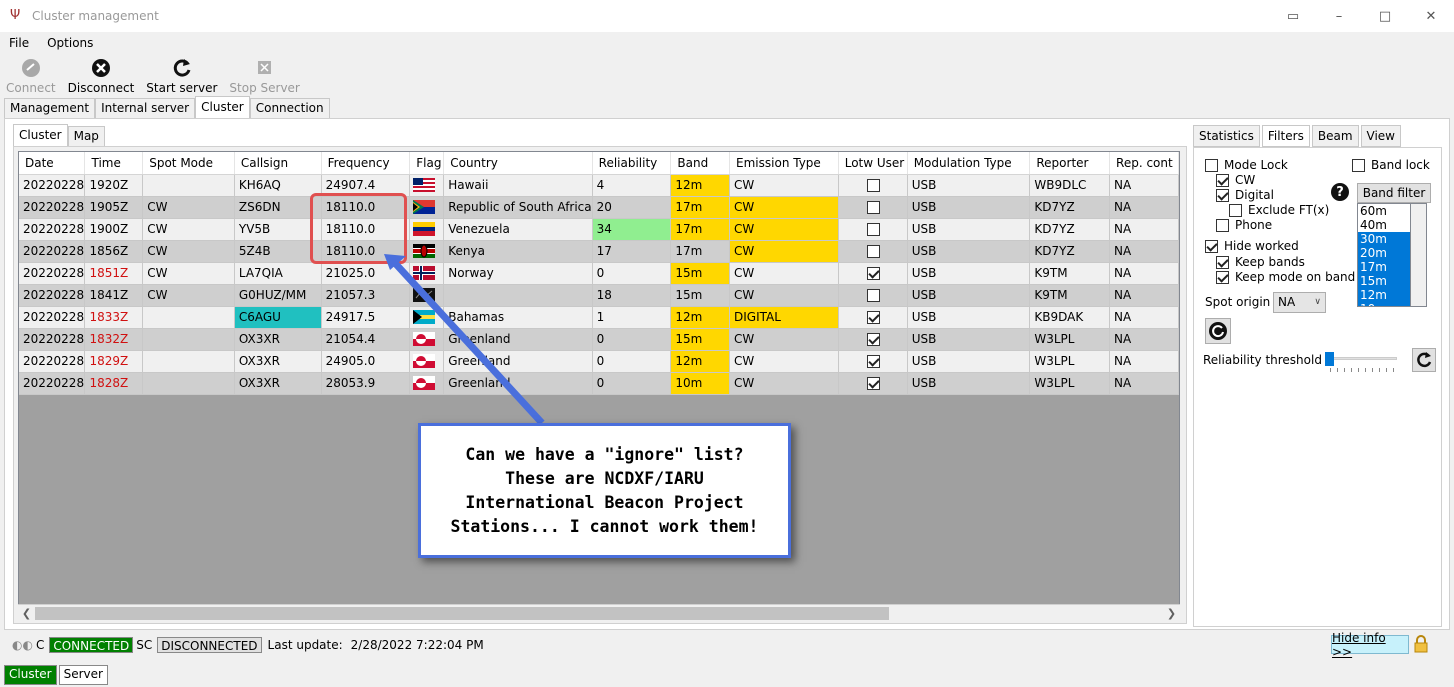  I want to click on tab-statistics: Statistics, so click(1226, 136).